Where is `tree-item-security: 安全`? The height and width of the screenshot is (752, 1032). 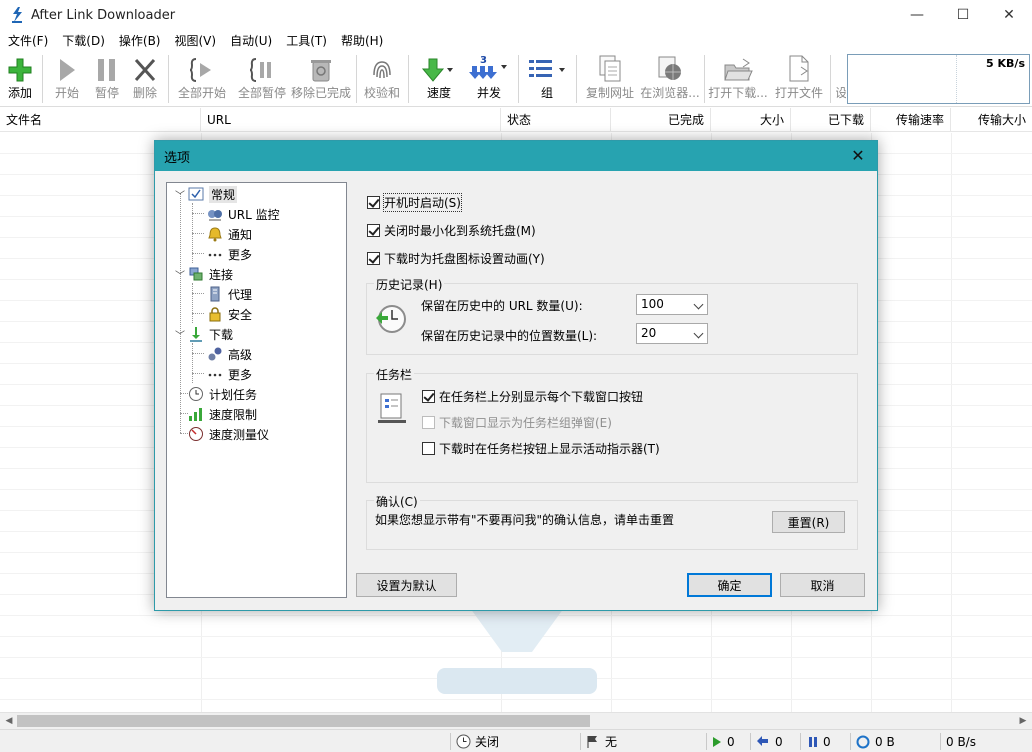 tree-item-security: 安全 is located at coordinates (229, 314).